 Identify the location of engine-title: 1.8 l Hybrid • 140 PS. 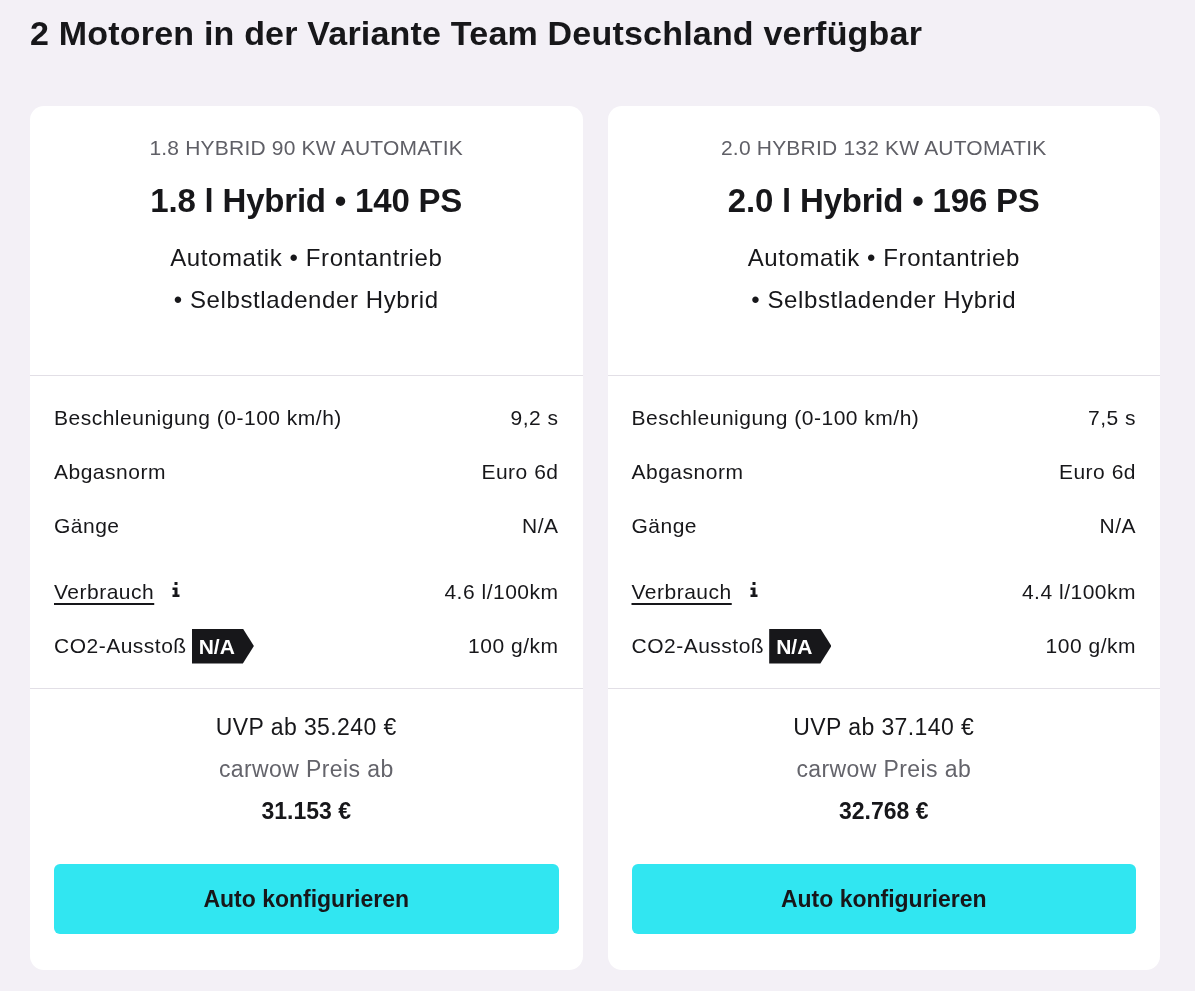
(306, 201).